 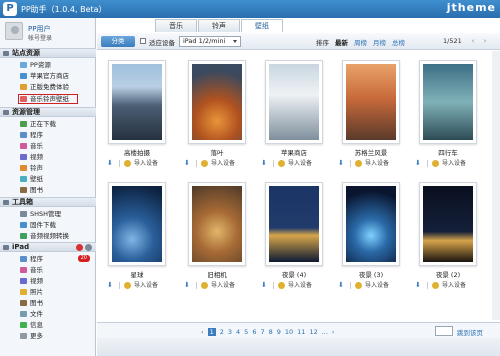 What do you see at coordinates (48, 135) in the screenshot?
I see `sidebar-item-apps: 程序` at bounding box center [48, 135].